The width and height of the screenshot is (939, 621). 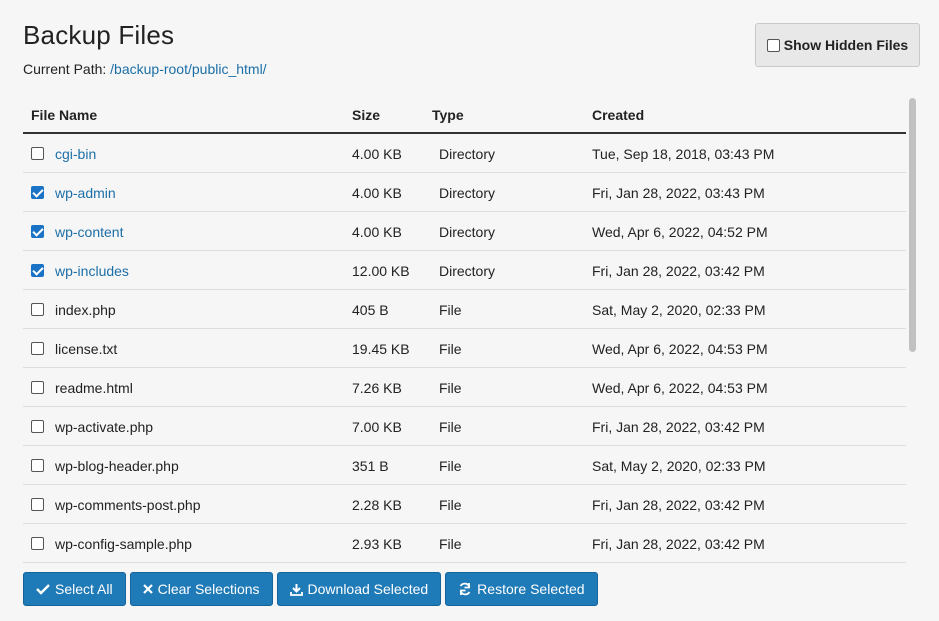 I want to click on file-name: license.txt, so click(x=86, y=349).